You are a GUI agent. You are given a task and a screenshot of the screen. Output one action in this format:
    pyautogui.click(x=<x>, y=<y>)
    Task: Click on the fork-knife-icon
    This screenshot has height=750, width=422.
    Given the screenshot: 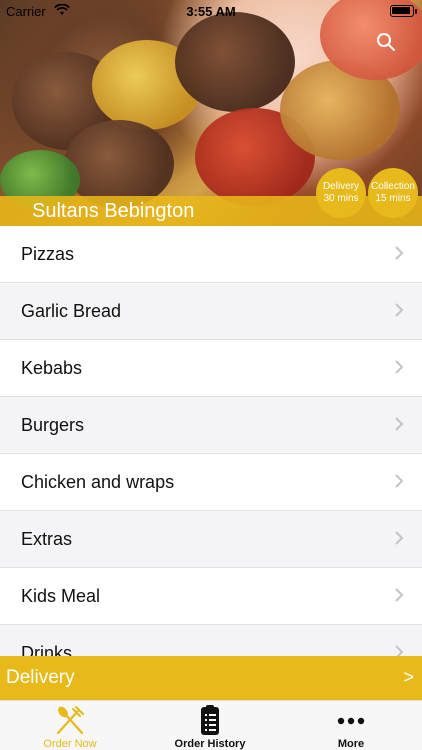 What is the action you would take?
    pyautogui.click(x=70, y=720)
    